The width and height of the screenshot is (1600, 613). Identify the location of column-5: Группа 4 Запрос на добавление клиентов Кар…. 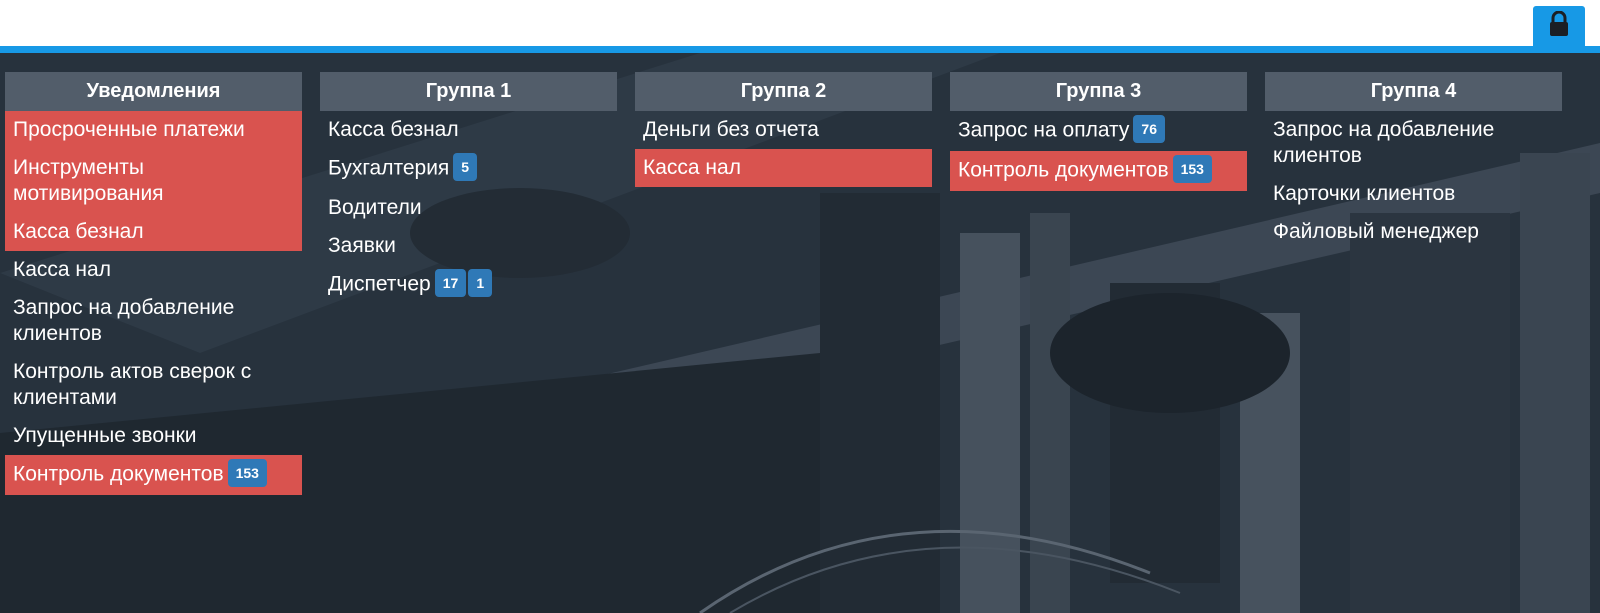
(1413, 161).